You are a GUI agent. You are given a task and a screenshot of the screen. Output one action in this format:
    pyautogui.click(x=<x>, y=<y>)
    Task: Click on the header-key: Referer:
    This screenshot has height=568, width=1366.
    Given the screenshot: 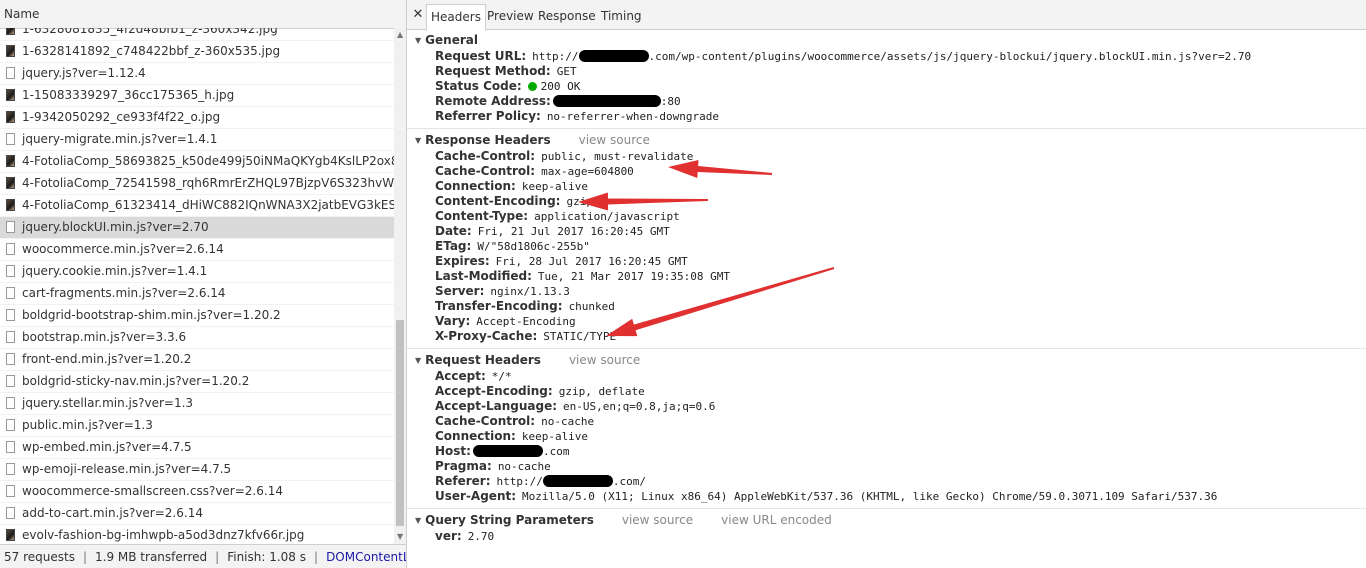 What is the action you would take?
    pyautogui.click(x=463, y=481)
    